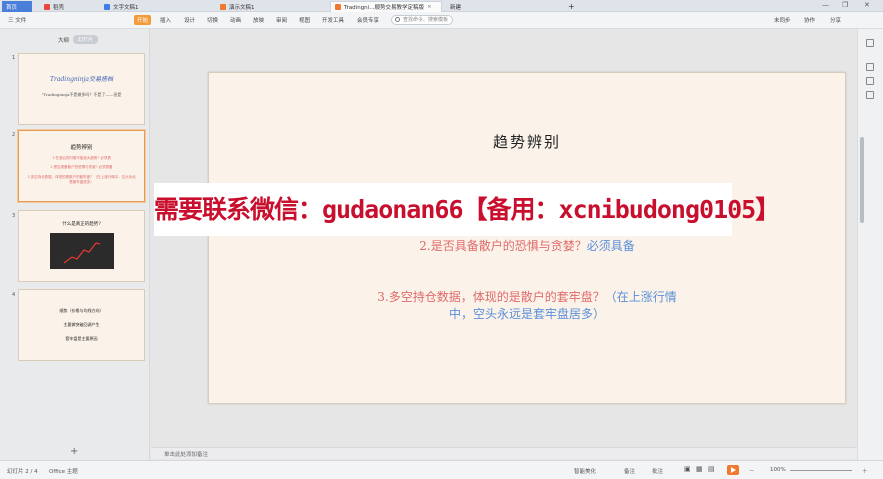 Image resolution: width=883 pixels, height=479 pixels. I want to click on search-icon, so click(397, 19).